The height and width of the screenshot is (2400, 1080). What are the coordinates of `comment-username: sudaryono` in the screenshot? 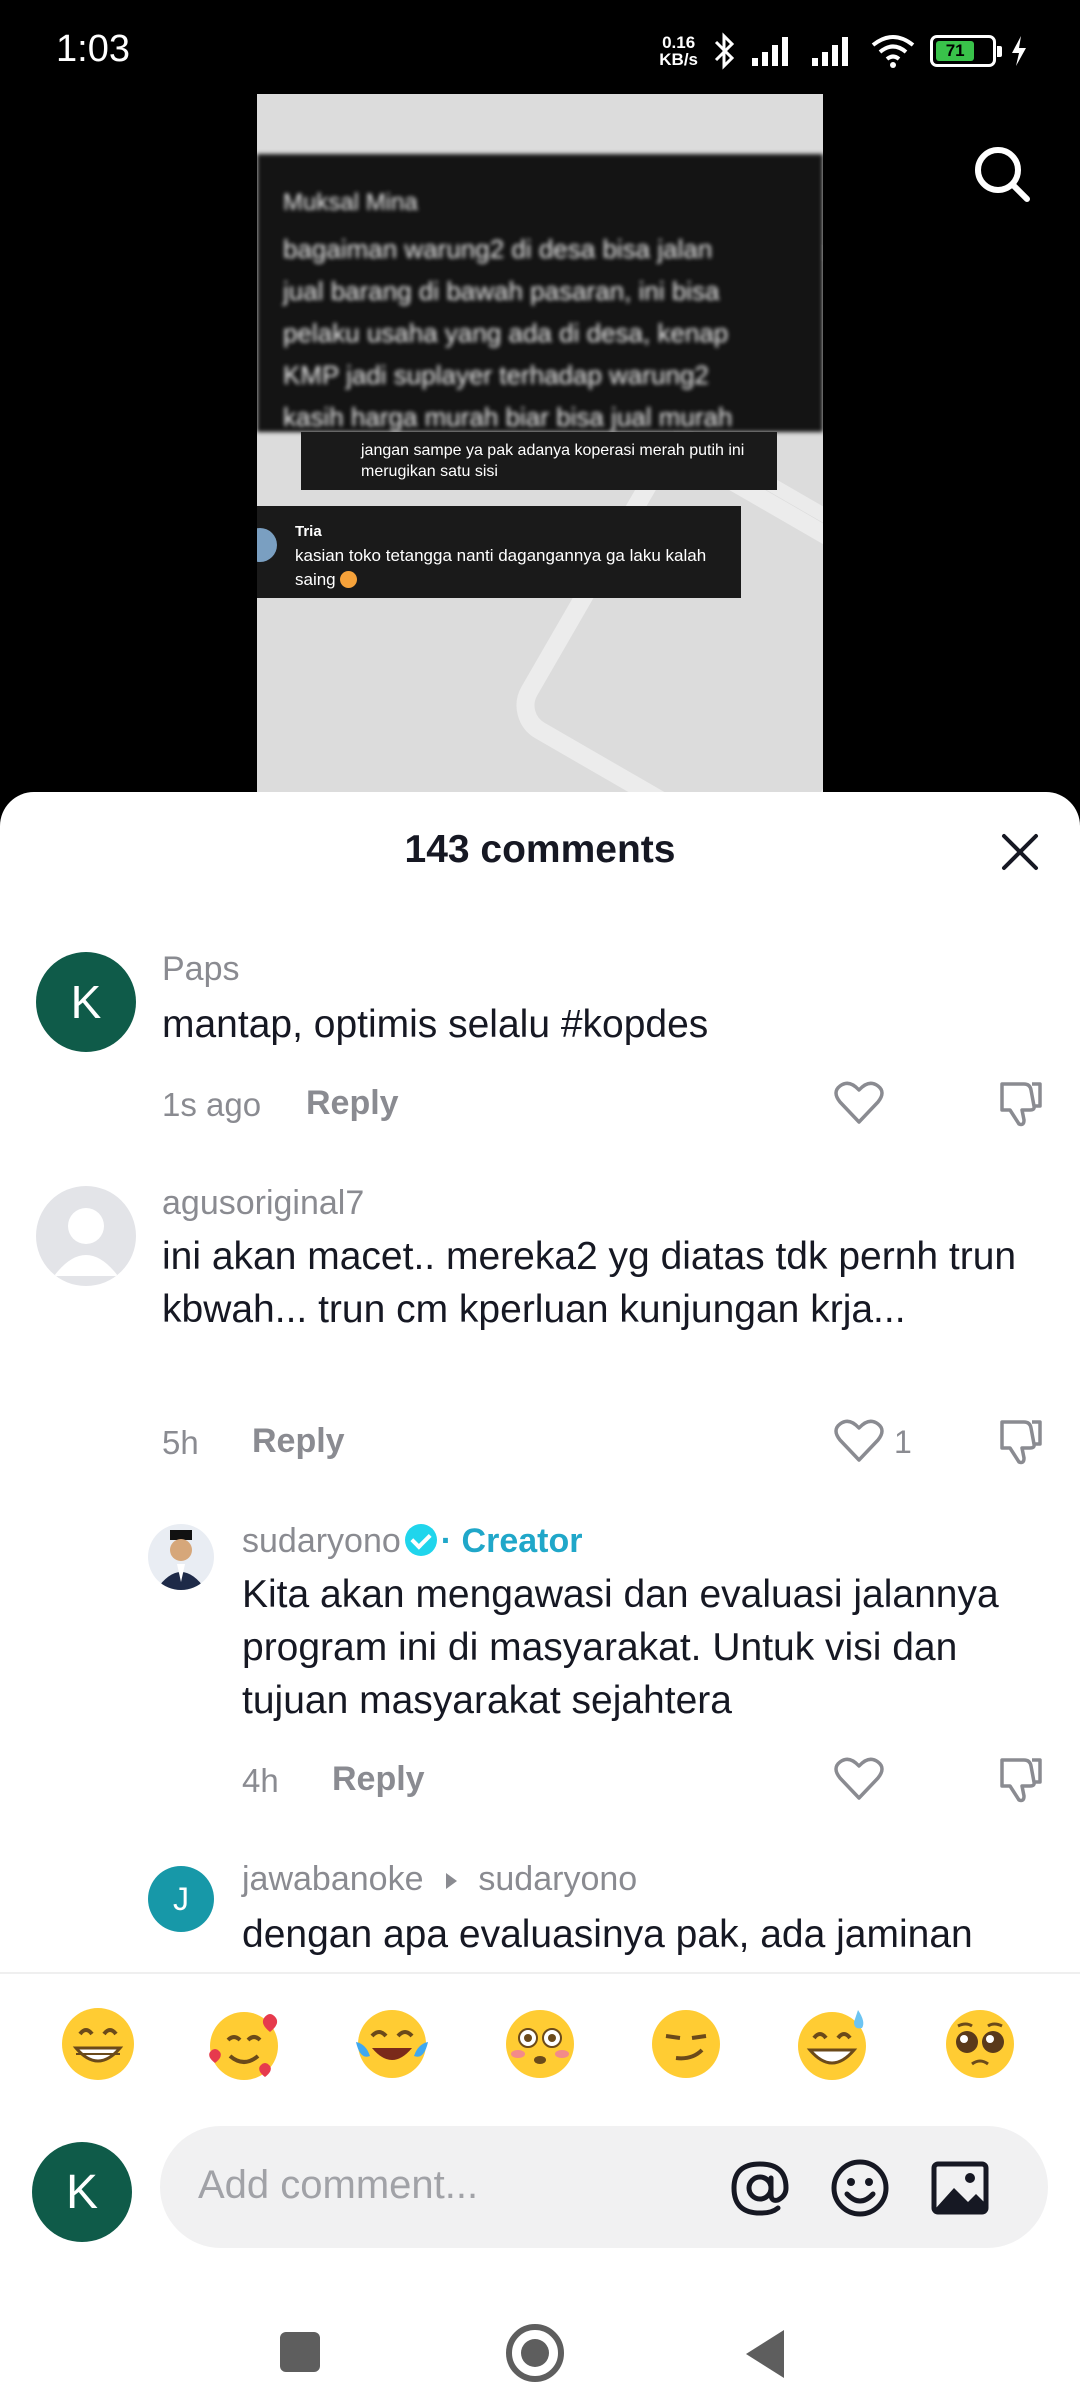 It's located at (321, 1541).